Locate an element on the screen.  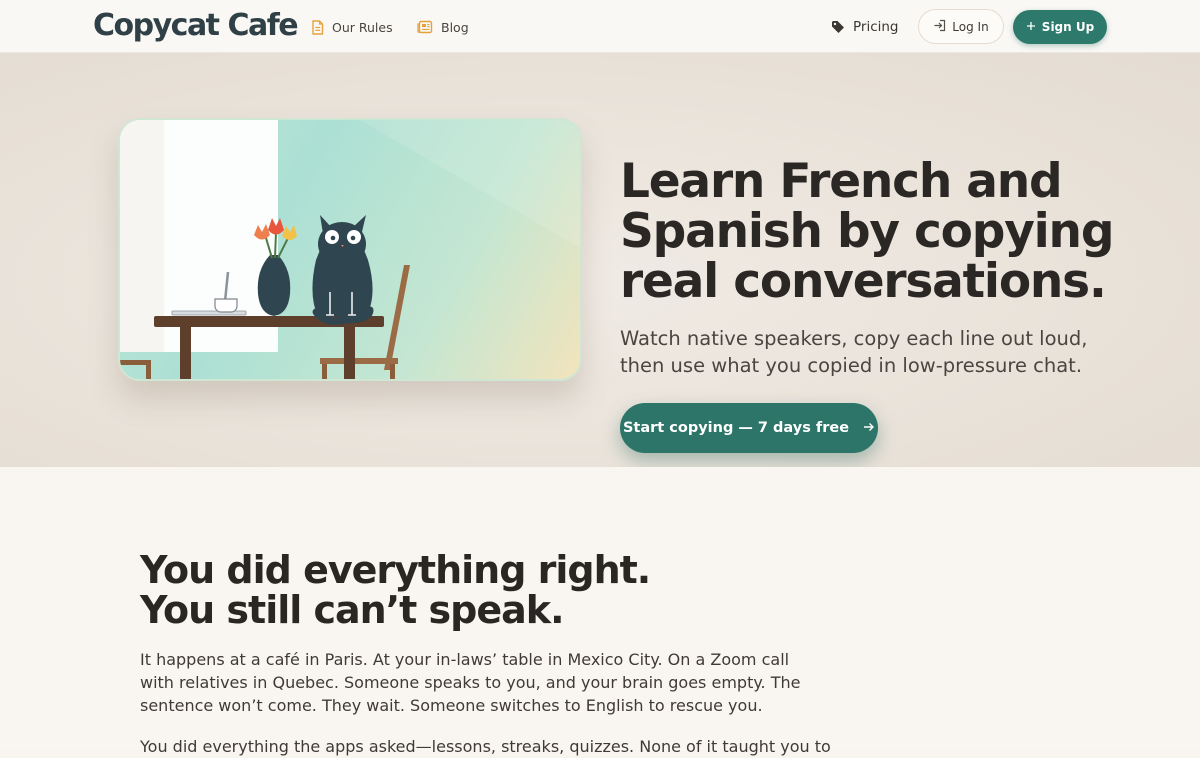
login-icon is located at coordinates (939, 27).